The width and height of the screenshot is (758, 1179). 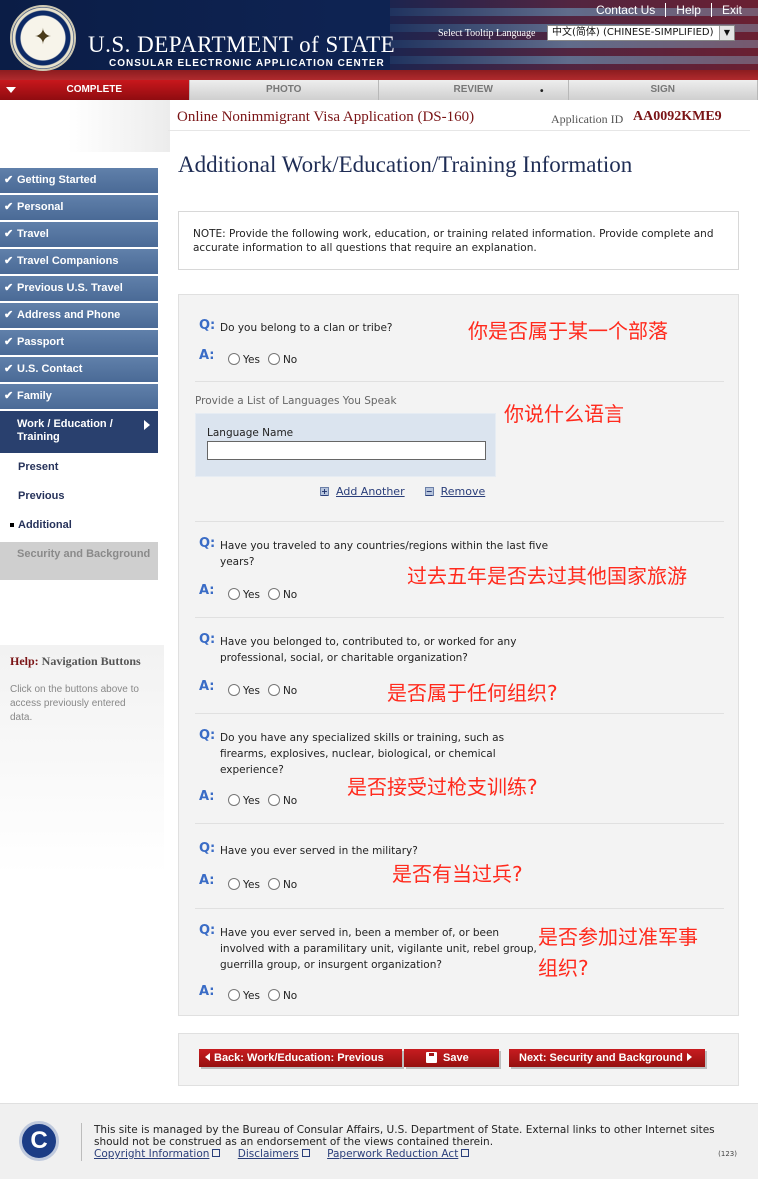 What do you see at coordinates (727, 1154) in the screenshot?
I see `footer-code: (123)` at bounding box center [727, 1154].